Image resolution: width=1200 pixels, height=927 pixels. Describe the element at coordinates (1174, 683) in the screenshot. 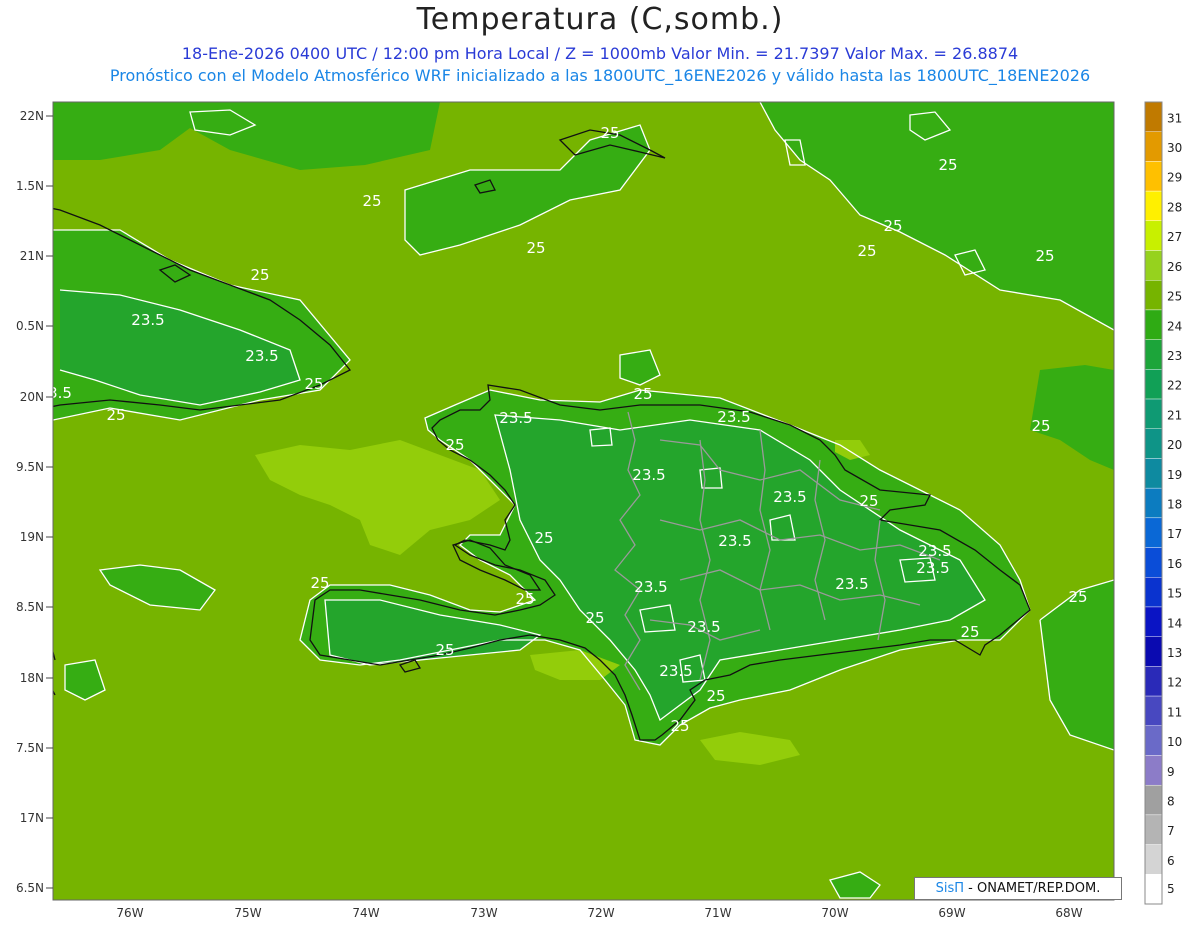

I see `colorbar-label: 12` at that location.